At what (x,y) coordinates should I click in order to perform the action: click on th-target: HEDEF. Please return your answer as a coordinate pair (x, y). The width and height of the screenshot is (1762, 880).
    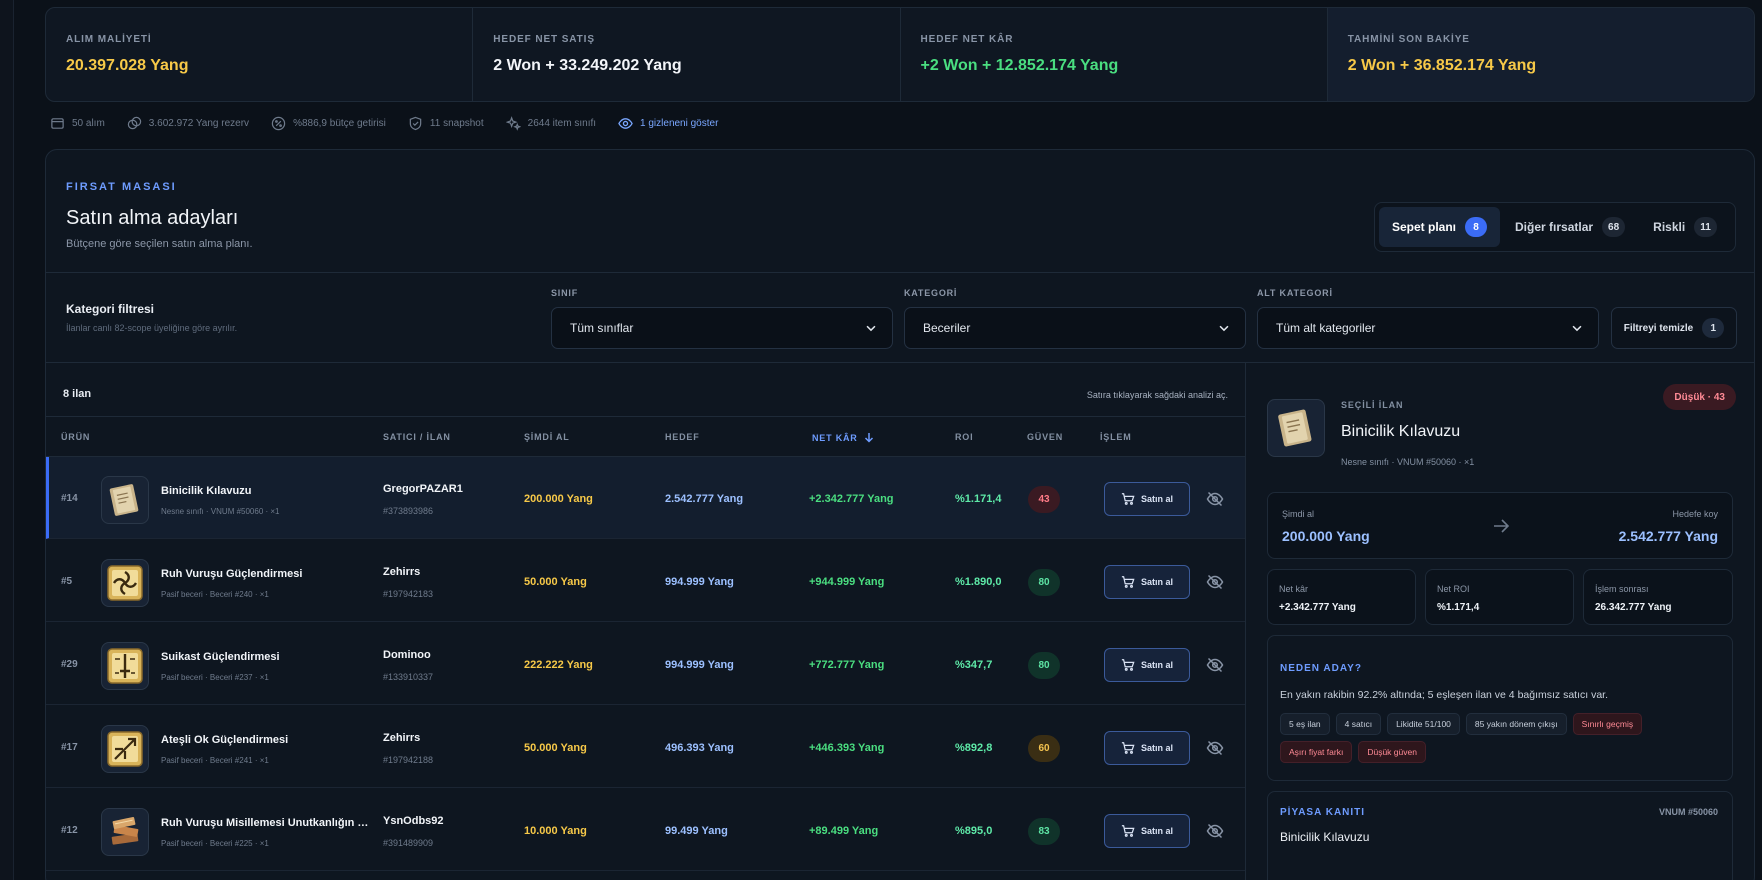
    Looking at the image, I should click on (682, 437).